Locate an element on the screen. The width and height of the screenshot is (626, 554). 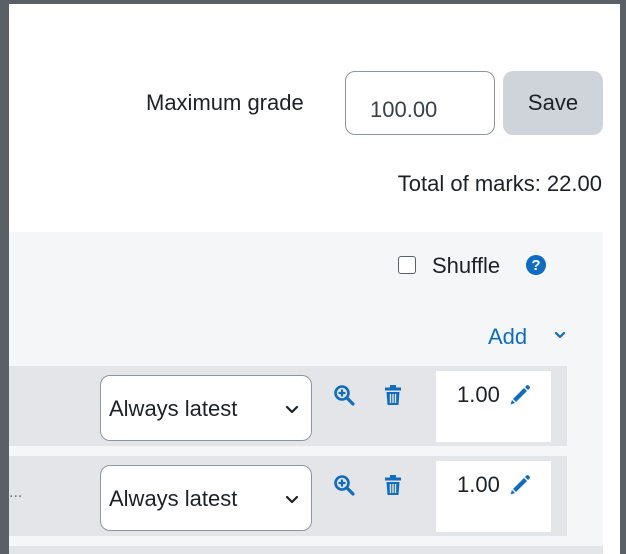
total-of-marks: Total of marks: 22.00 is located at coordinates (499, 183).